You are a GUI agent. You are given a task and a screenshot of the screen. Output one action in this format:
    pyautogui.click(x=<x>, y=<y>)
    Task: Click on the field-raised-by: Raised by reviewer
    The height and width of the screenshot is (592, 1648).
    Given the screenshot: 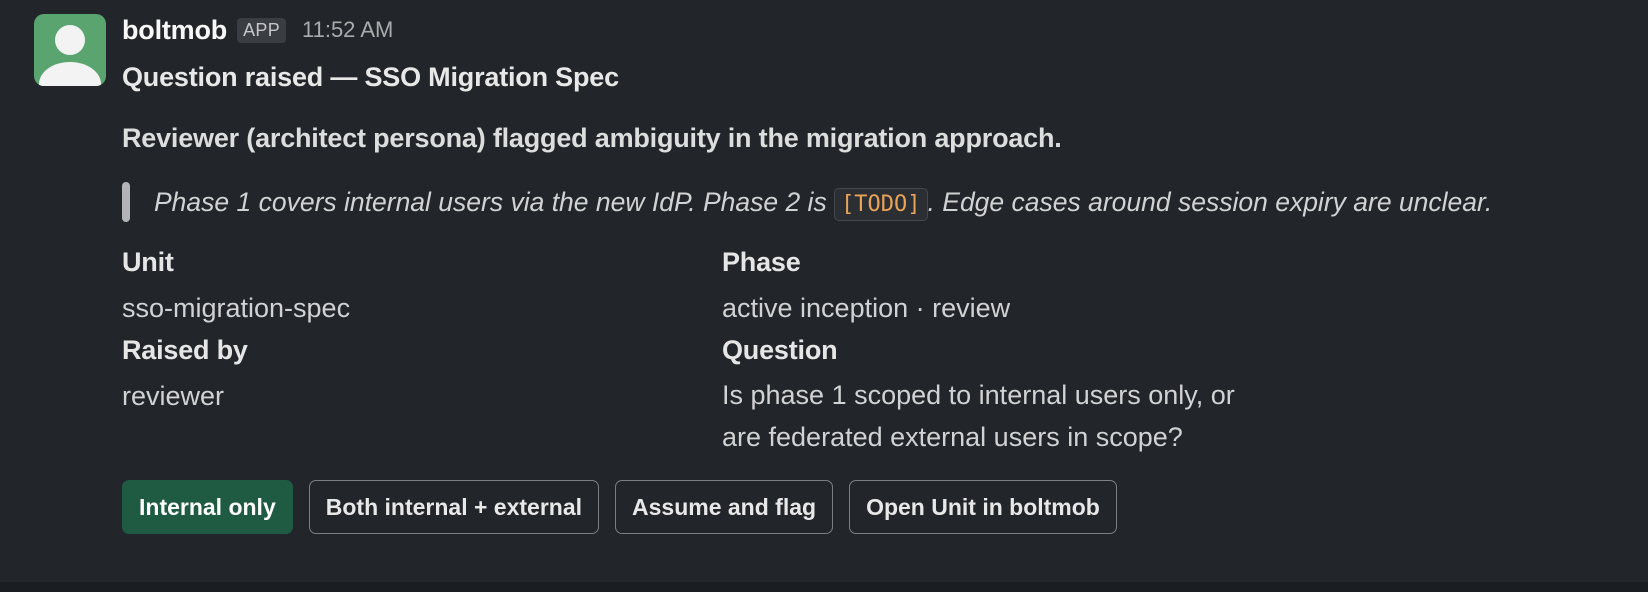 What is the action you would take?
    pyautogui.click(x=422, y=394)
    